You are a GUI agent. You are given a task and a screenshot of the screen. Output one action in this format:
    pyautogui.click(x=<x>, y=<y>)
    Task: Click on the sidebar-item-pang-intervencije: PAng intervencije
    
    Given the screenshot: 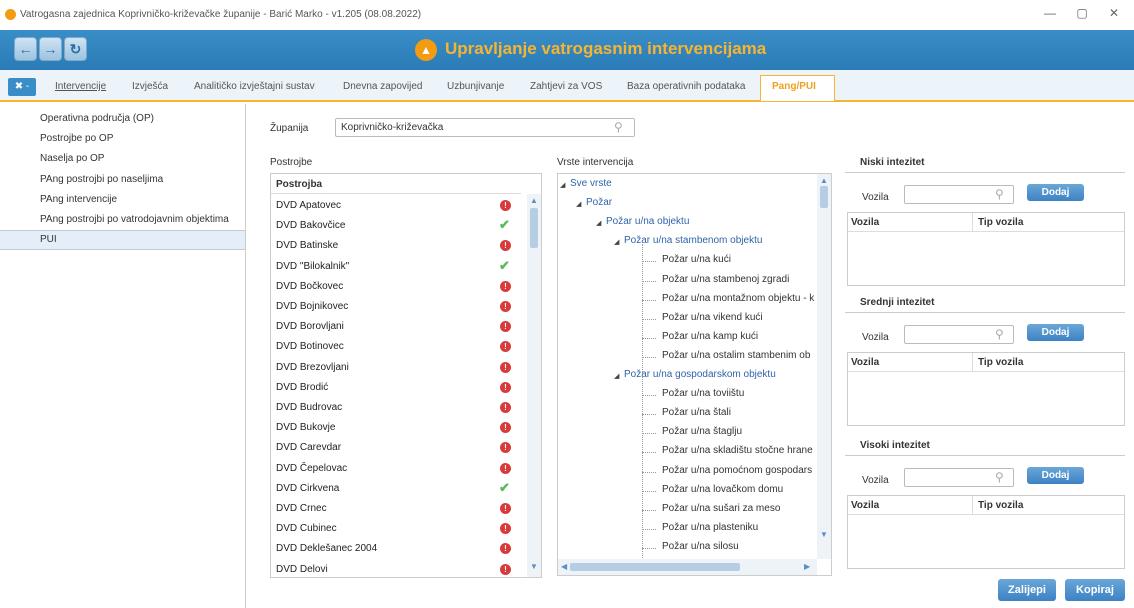 What is the action you would take?
    pyautogui.click(x=78, y=199)
    